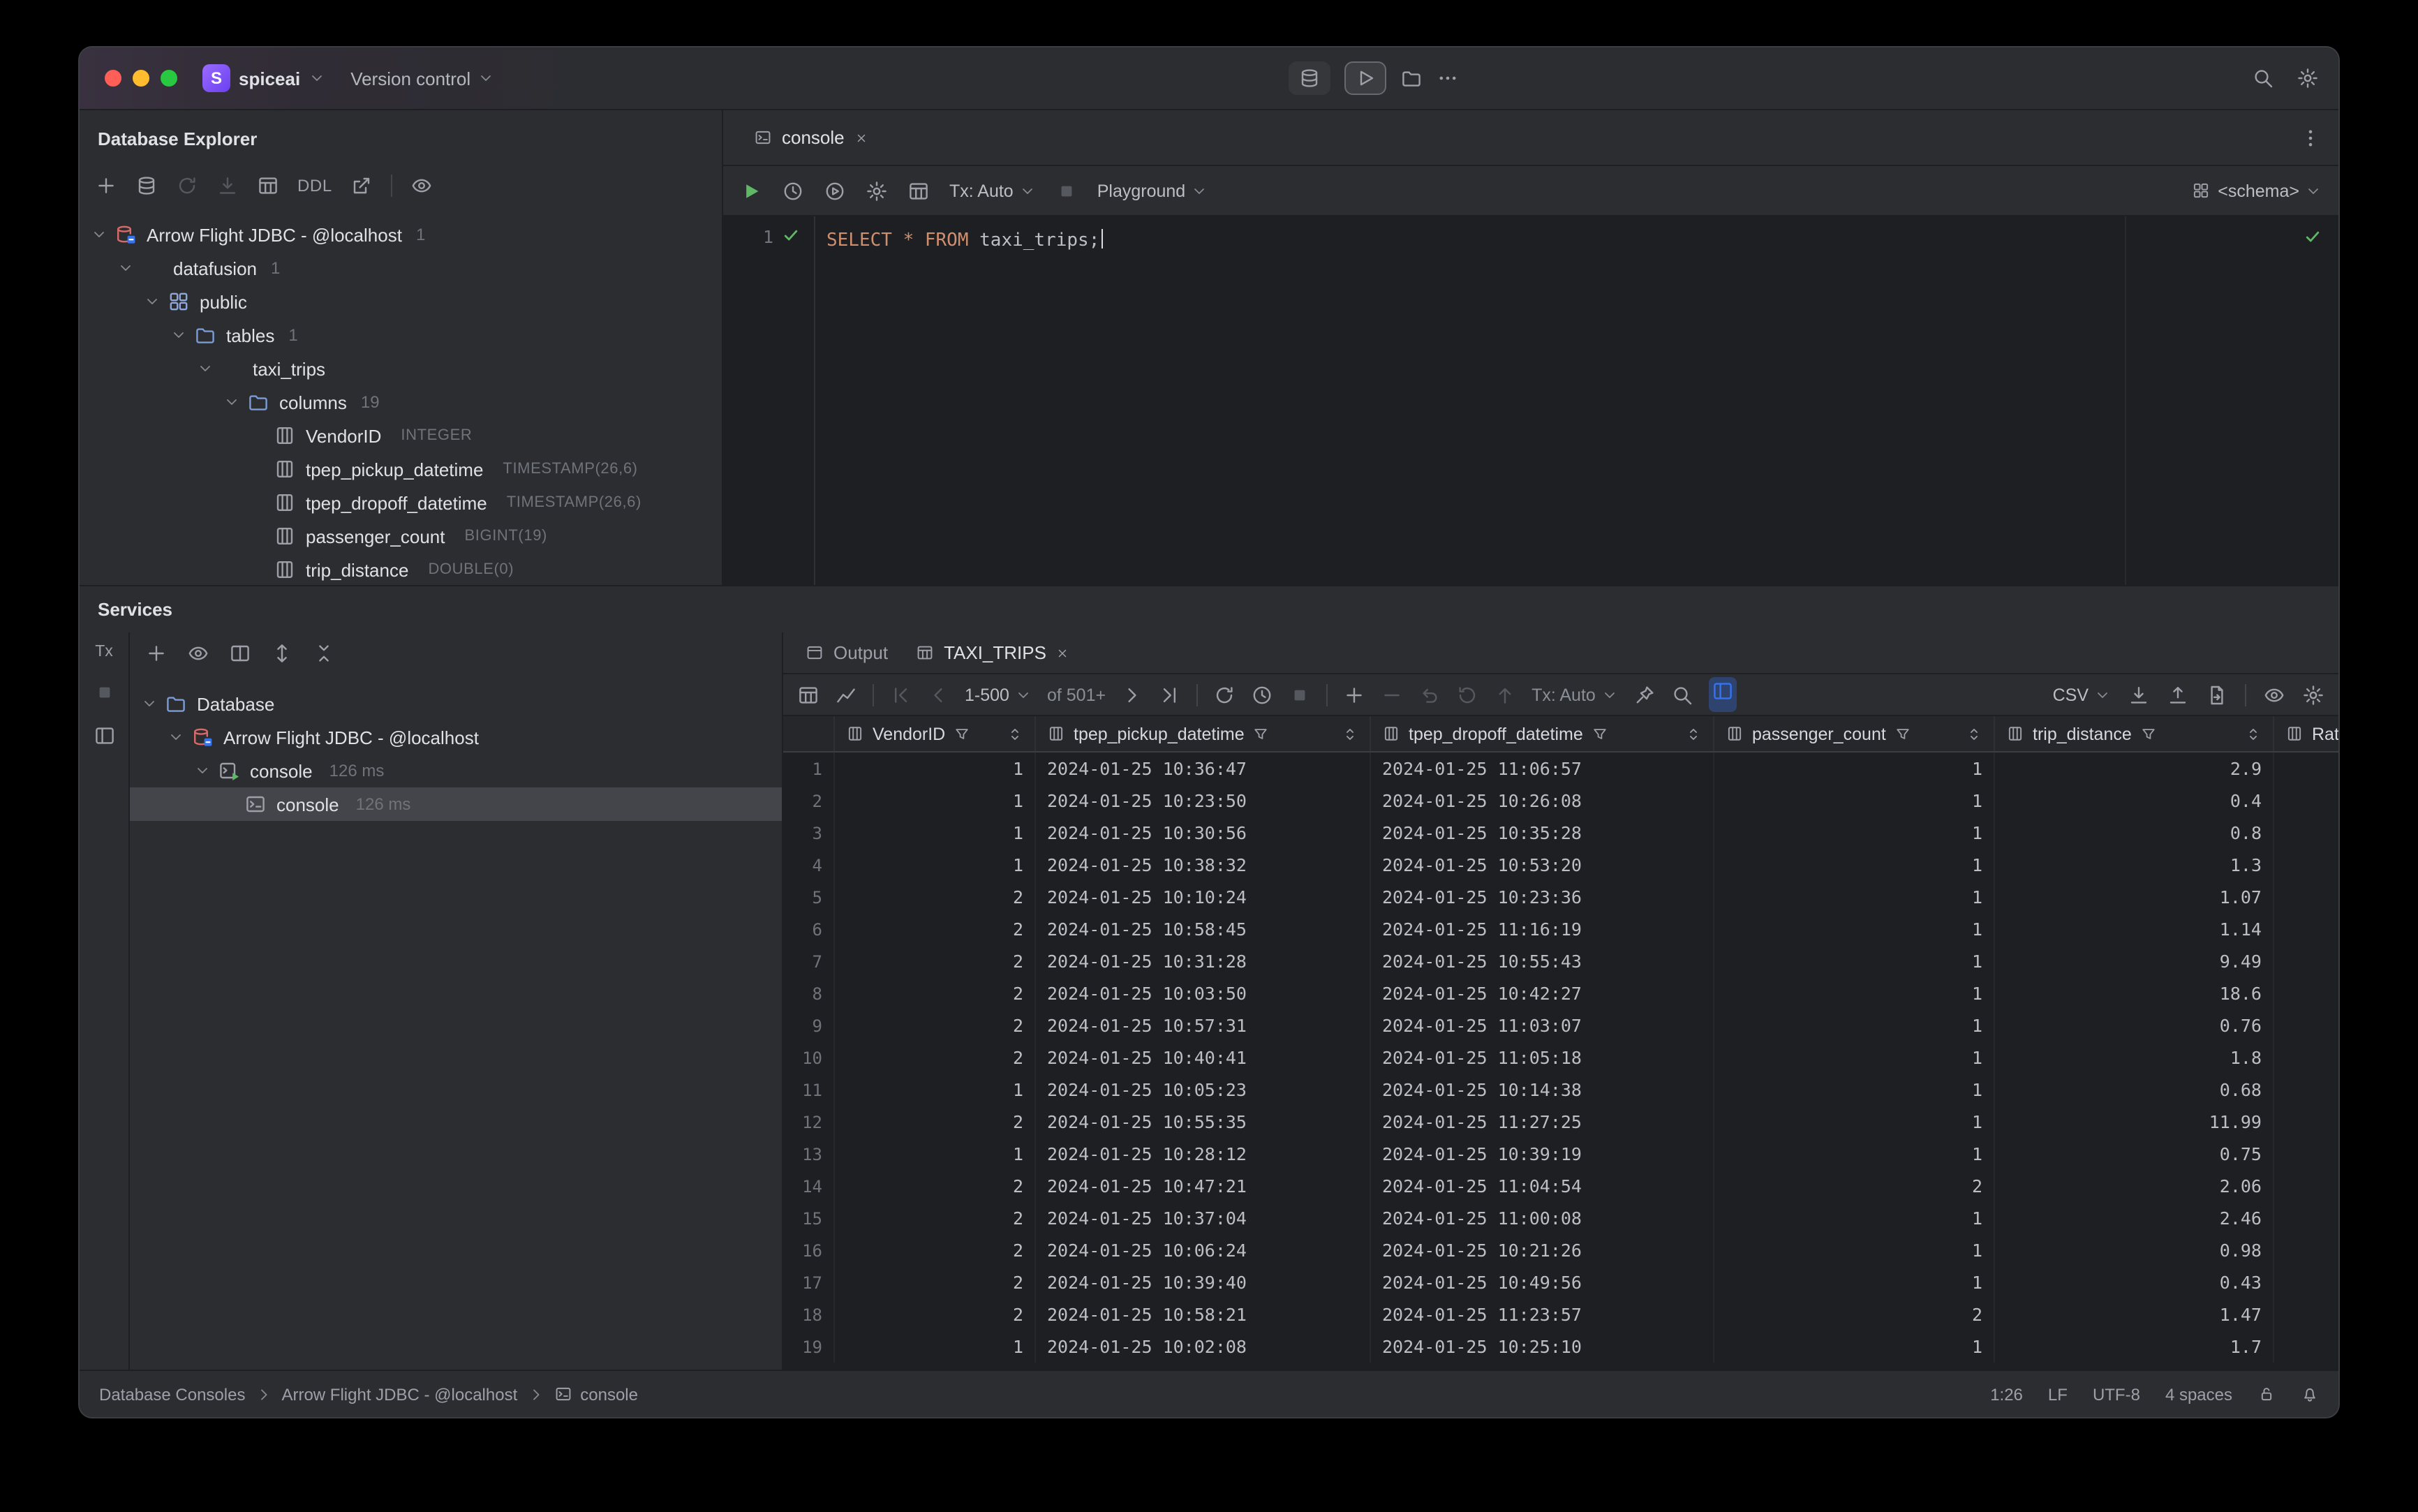 The width and height of the screenshot is (2418, 1512). I want to click on tab-console: console, so click(811, 137).